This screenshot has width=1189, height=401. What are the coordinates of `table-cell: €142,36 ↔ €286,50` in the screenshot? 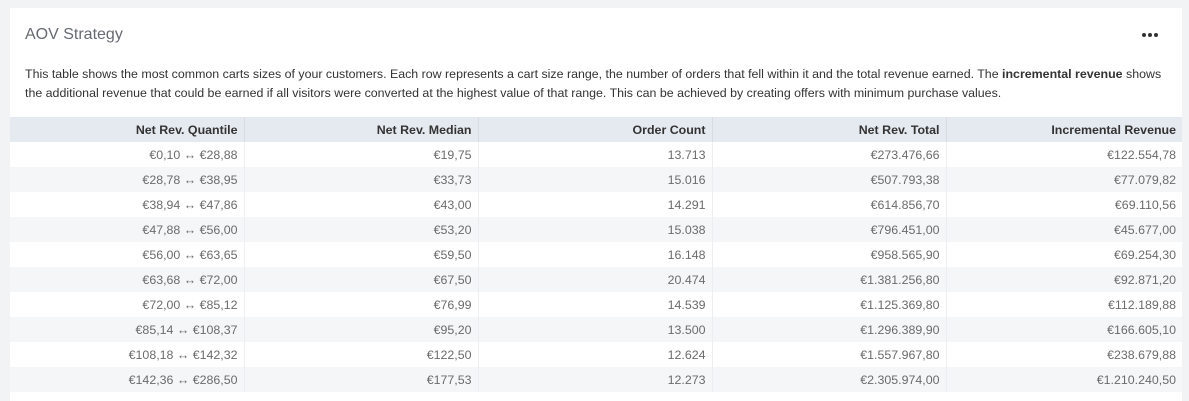 It's located at (127, 379).